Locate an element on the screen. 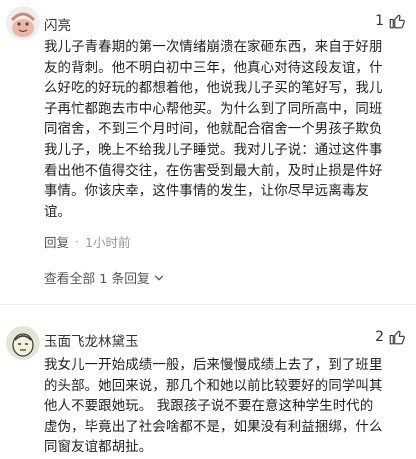  comment-line: 虚伪，毕竟出了社会啥都不是，如果没有利益捆绑，什么 is located at coordinates (213, 427).